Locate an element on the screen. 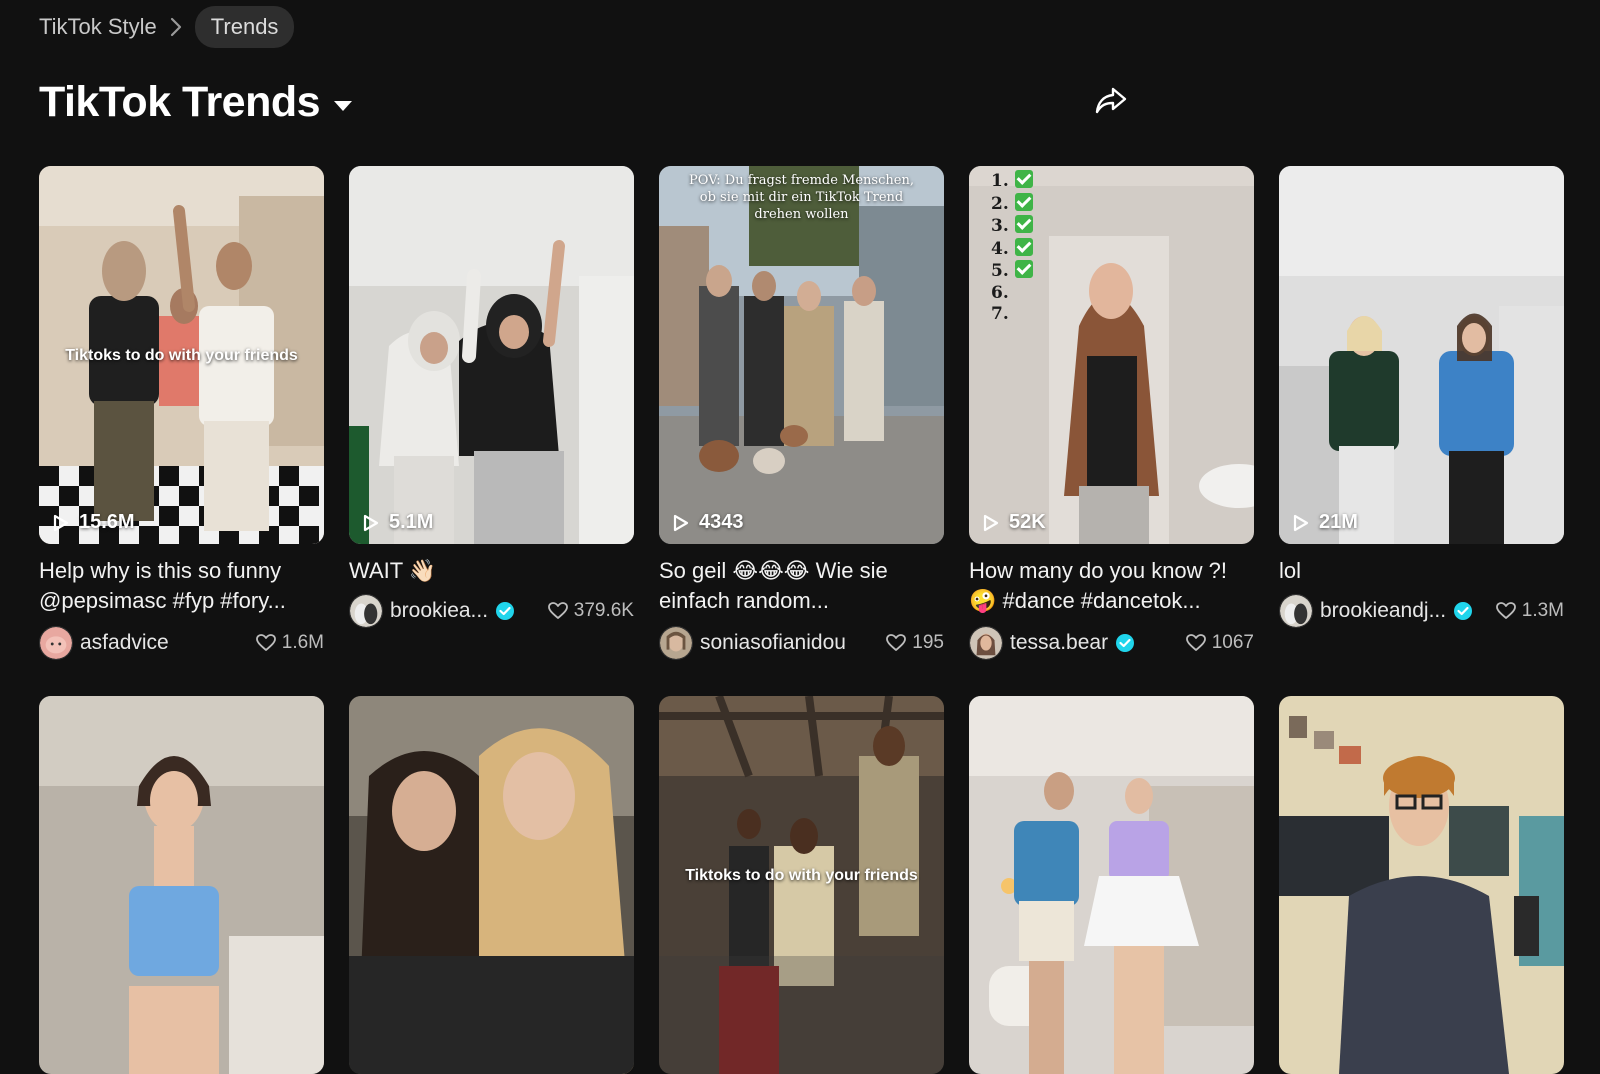  like-count: 1.6M is located at coordinates (289, 643).